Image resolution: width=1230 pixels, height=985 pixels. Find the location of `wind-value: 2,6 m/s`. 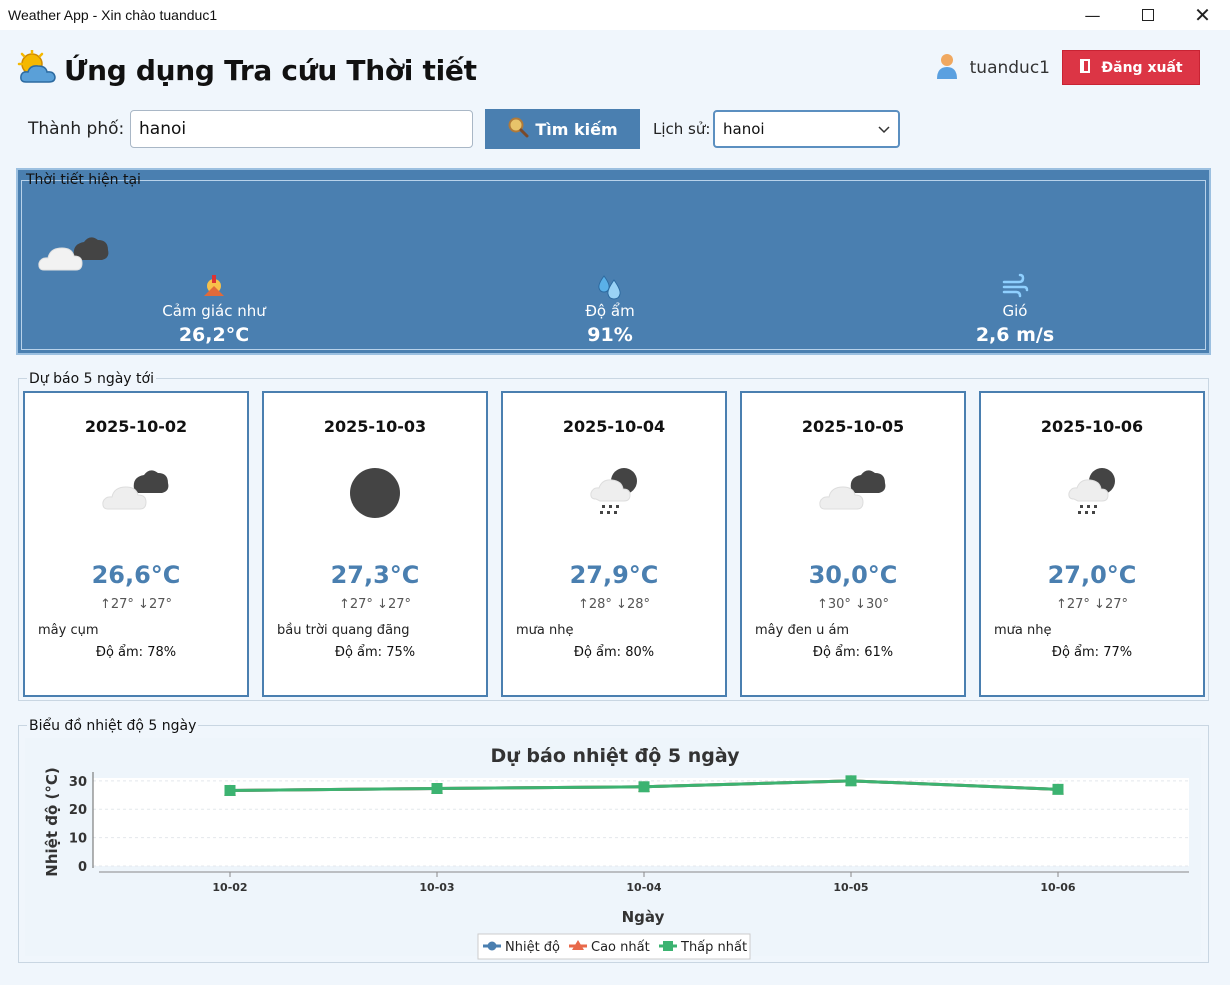

wind-value: 2,6 m/s is located at coordinates (1015, 335).